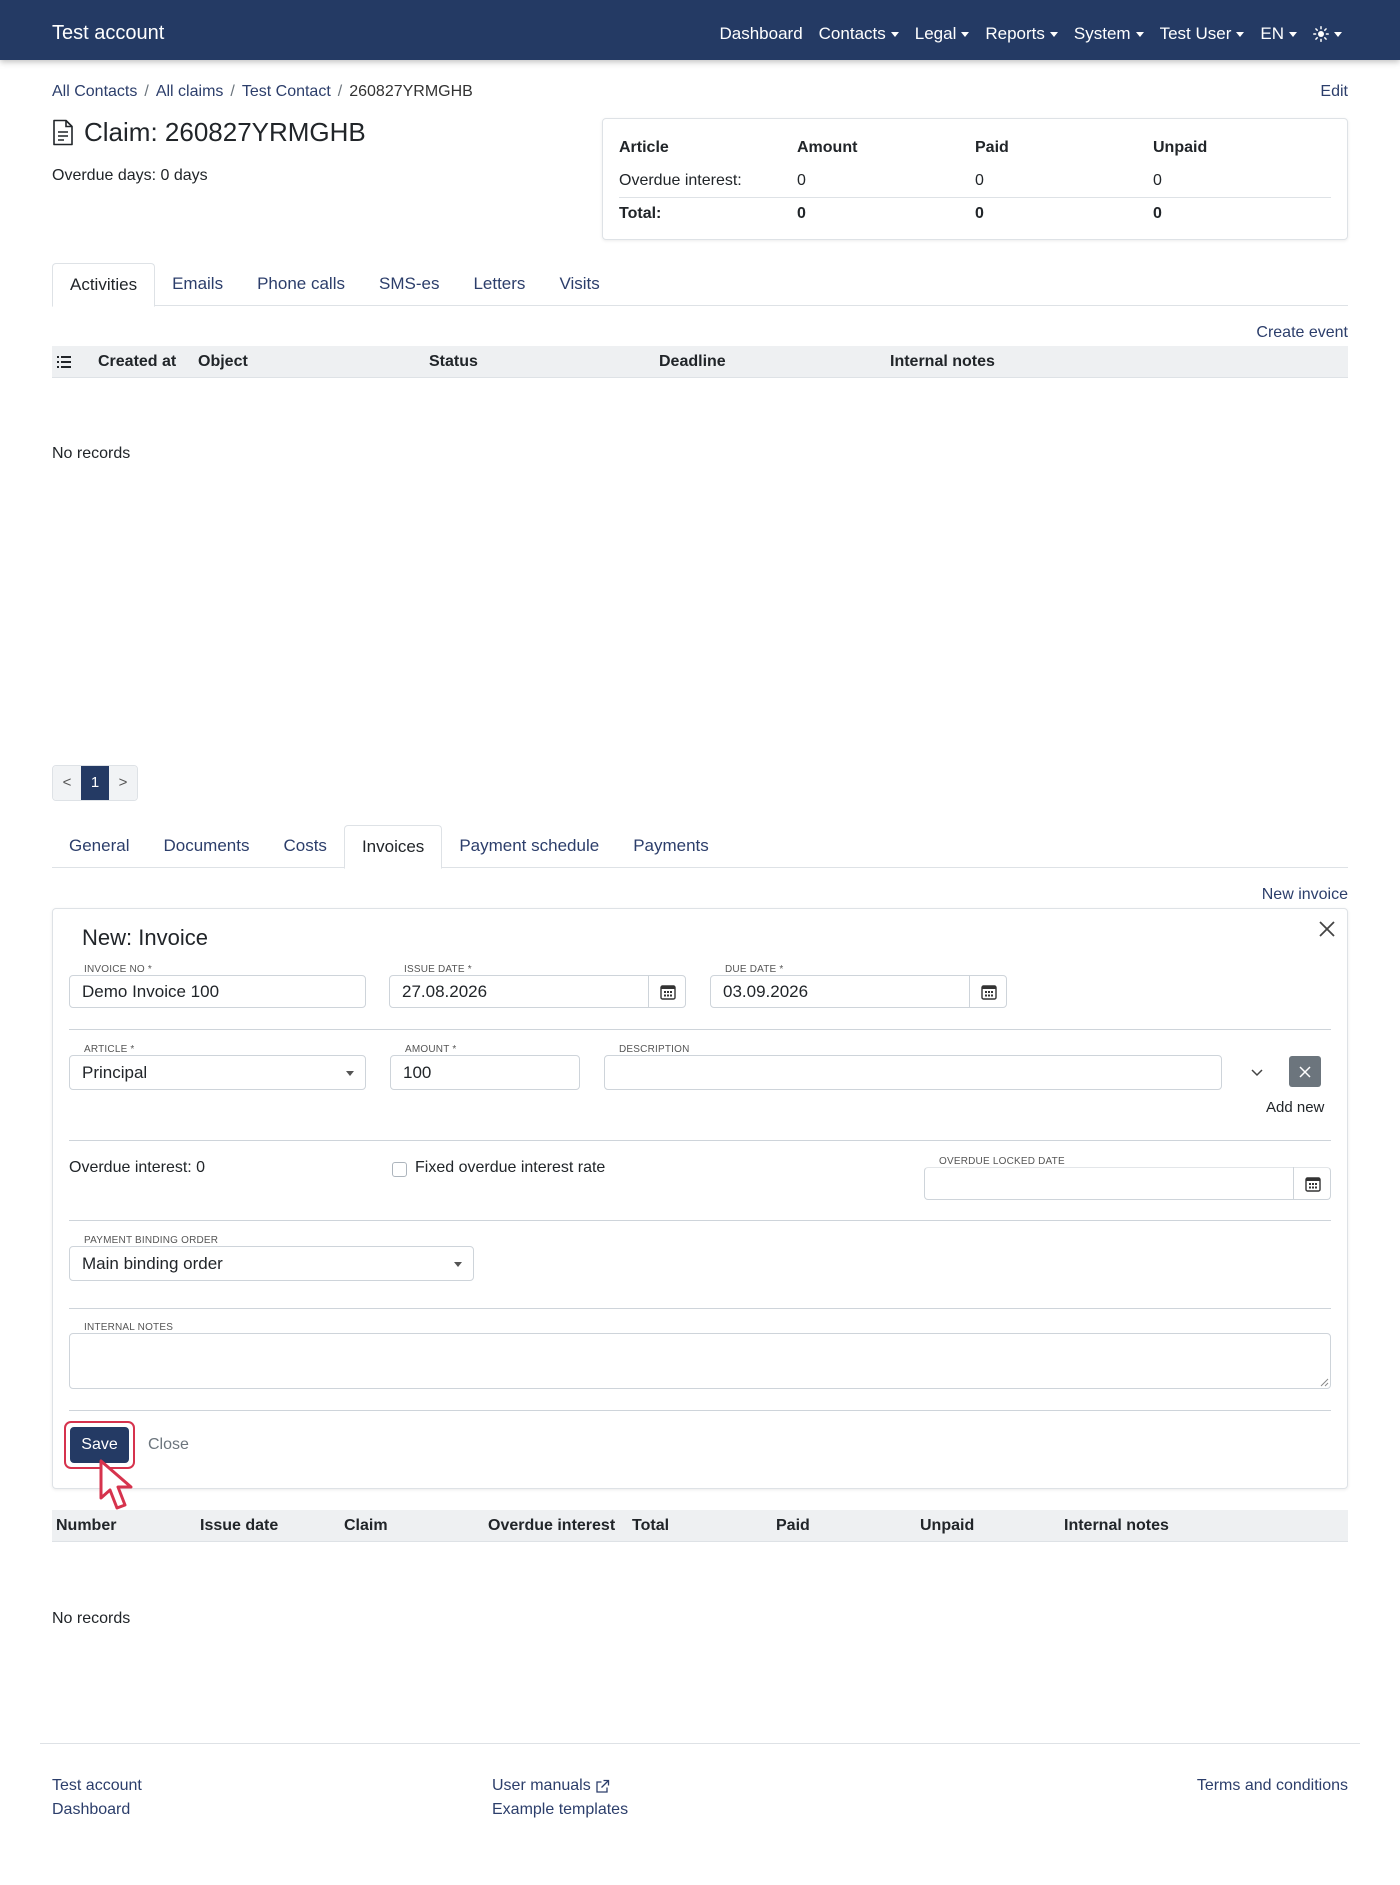  Describe the element at coordinates (551, 1526) in the screenshot. I see `column-header: Overdue interest` at that location.